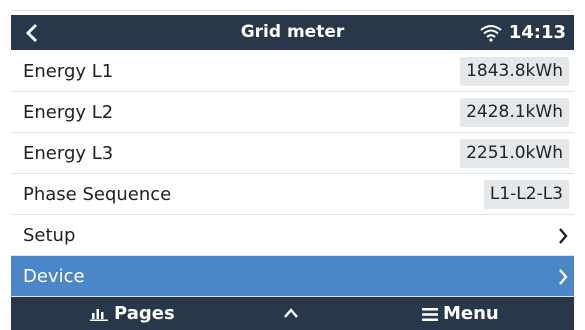 The height and width of the screenshot is (330, 585). I want to click on row-label: Energy L3, so click(68, 153).